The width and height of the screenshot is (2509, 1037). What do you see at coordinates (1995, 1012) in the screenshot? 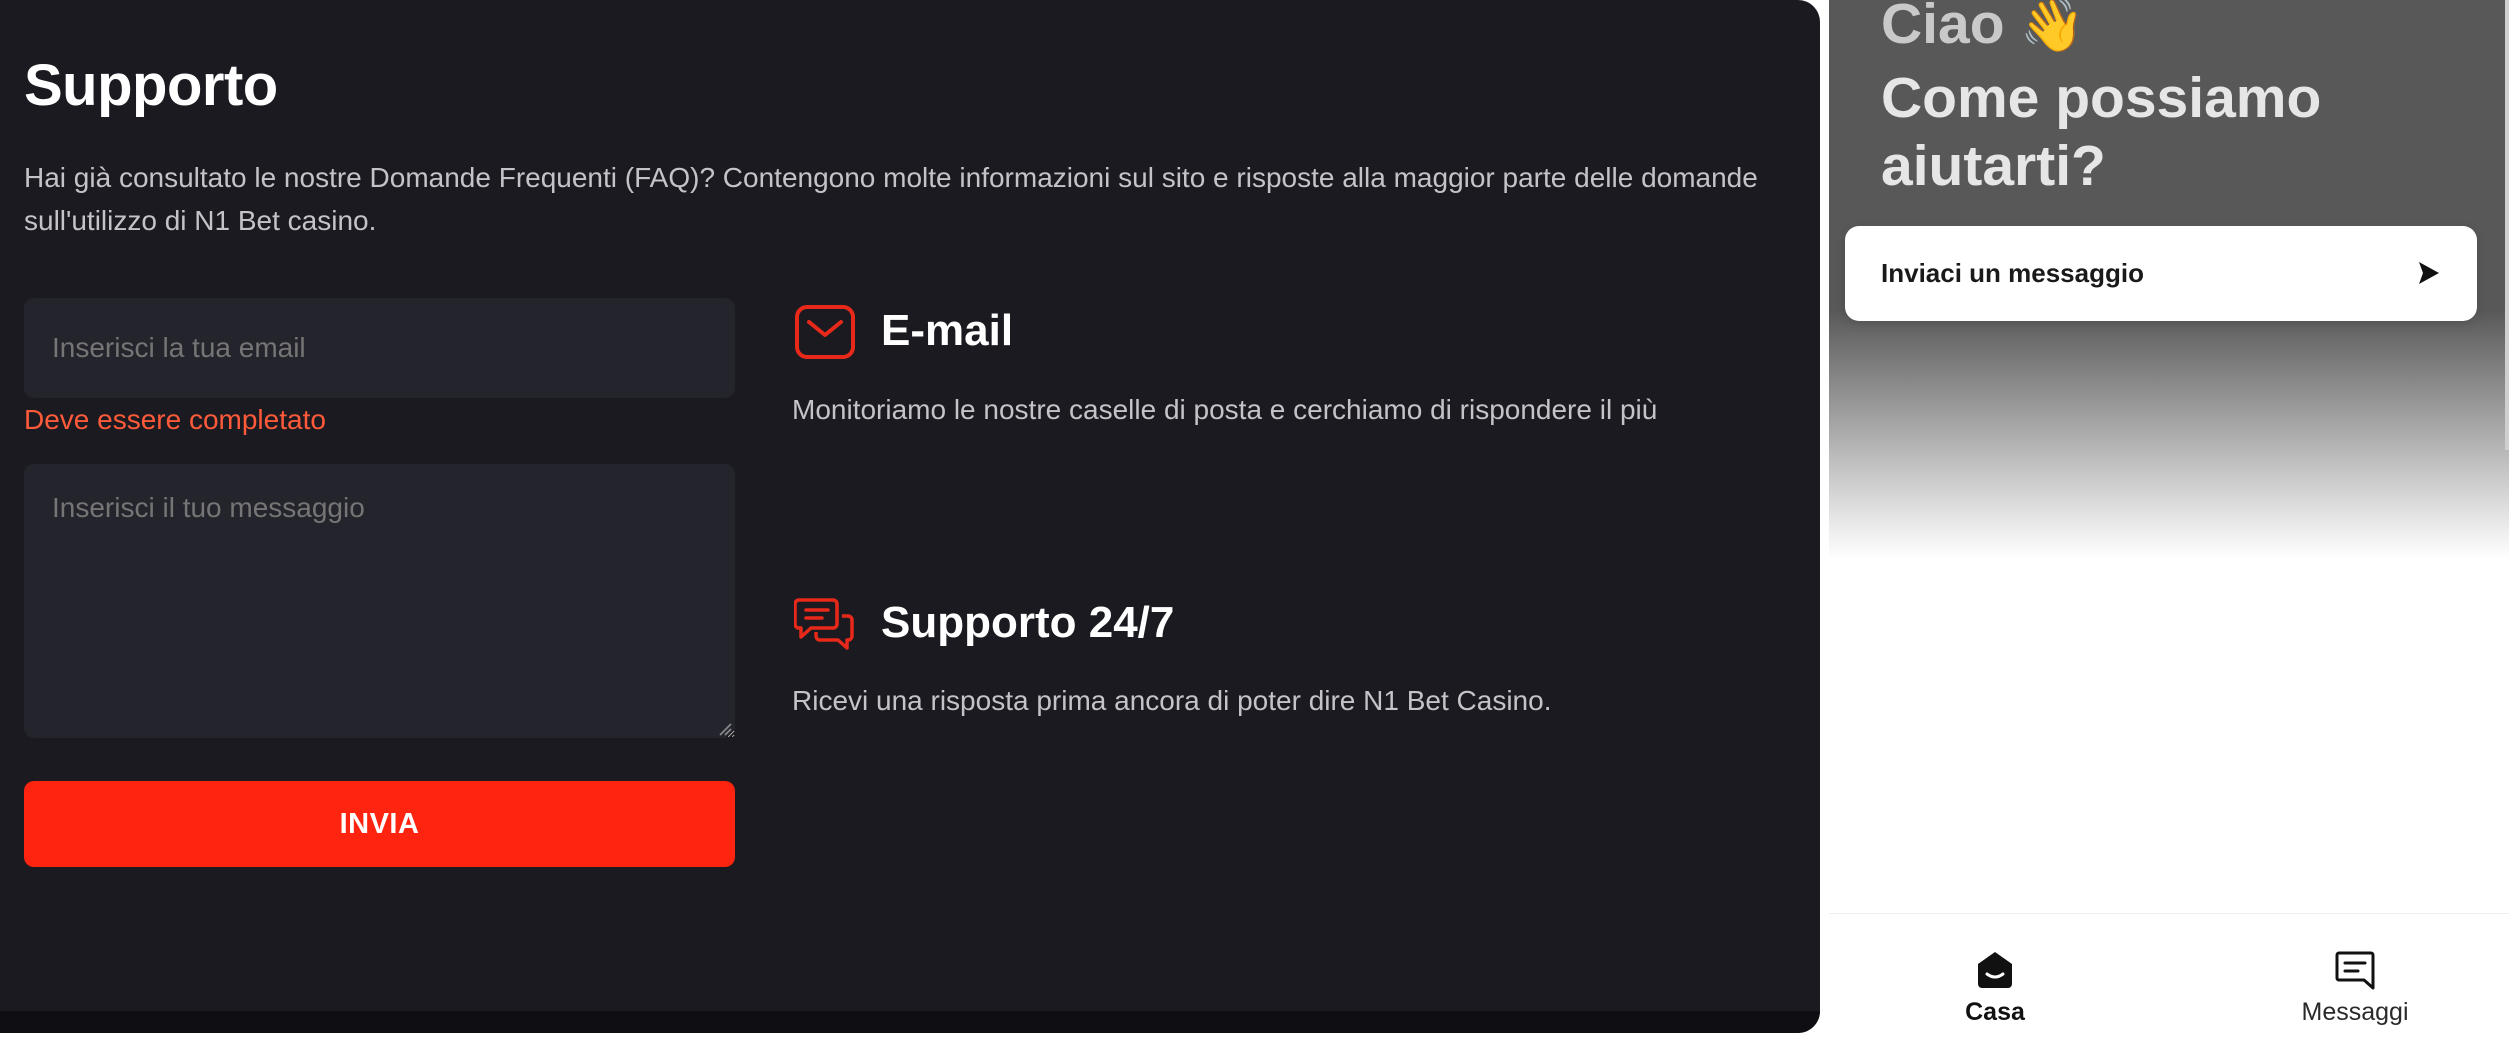
I see `nav-label-casa: Casa` at bounding box center [1995, 1012].